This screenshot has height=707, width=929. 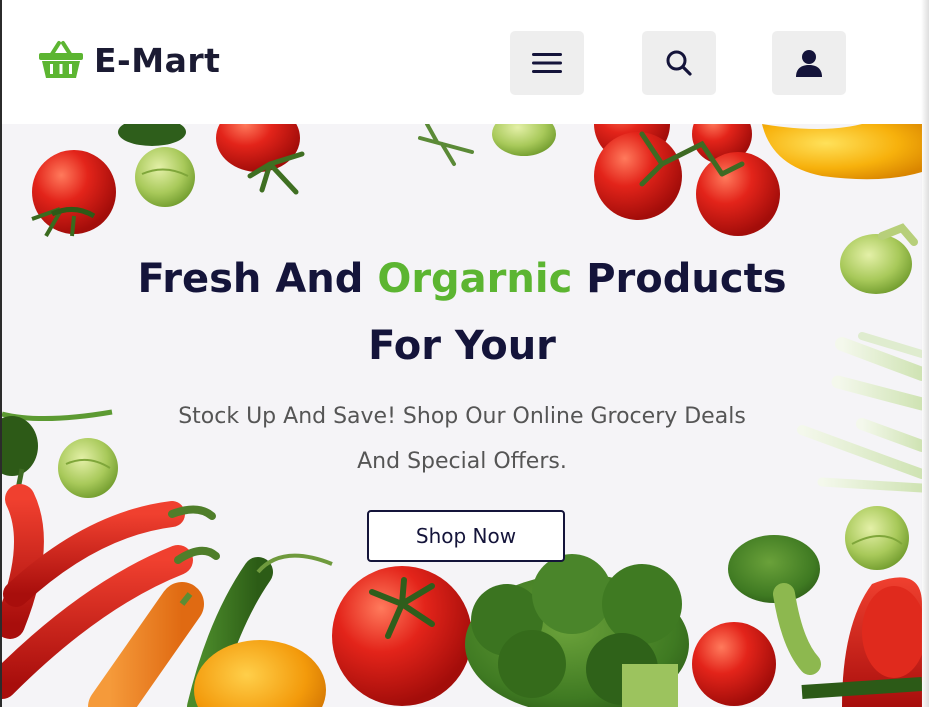 I want to click on search-icon, so click(x=679, y=63).